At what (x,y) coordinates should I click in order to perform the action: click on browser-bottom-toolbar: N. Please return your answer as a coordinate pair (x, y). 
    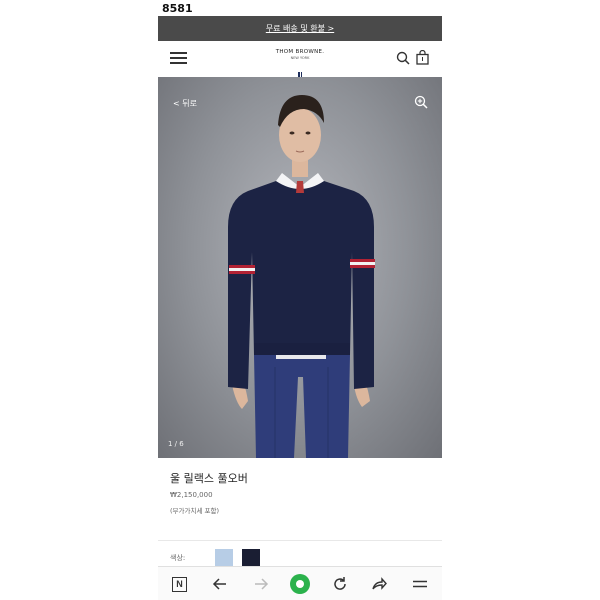
    Looking at the image, I should click on (300, 583).